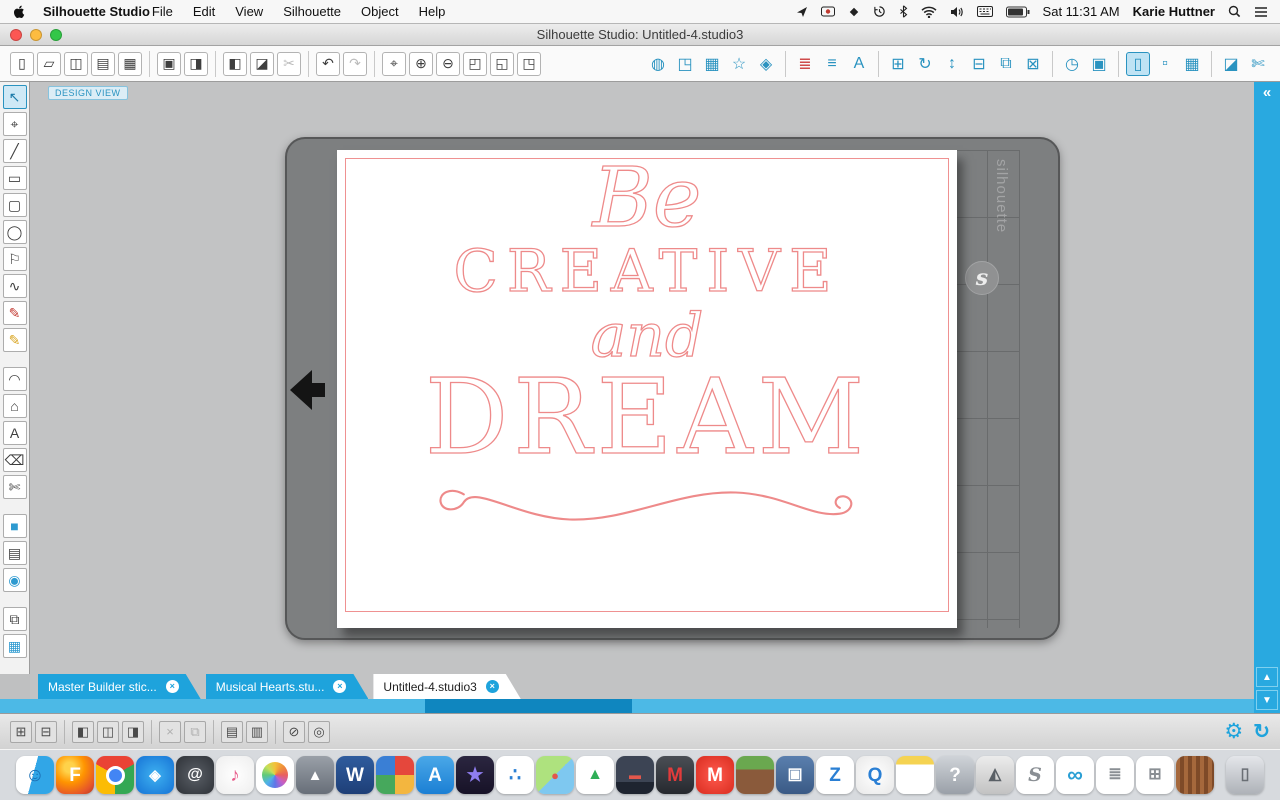 This screenshot has height=800, width=1280. I want to click on tool-cut: ✂, so click(289, 63).